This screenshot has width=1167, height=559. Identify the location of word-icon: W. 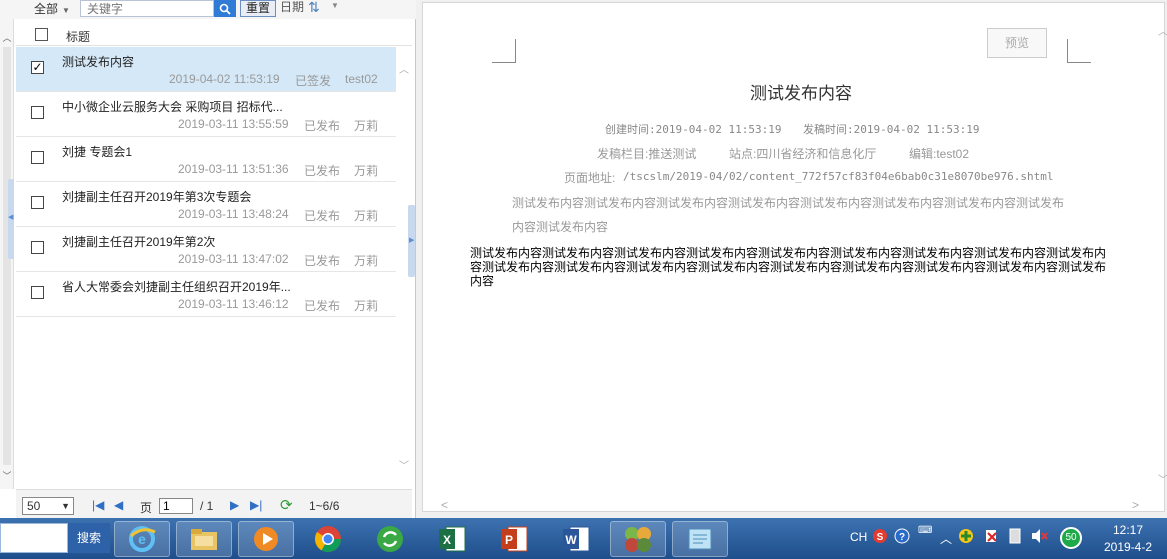
(576, 539).